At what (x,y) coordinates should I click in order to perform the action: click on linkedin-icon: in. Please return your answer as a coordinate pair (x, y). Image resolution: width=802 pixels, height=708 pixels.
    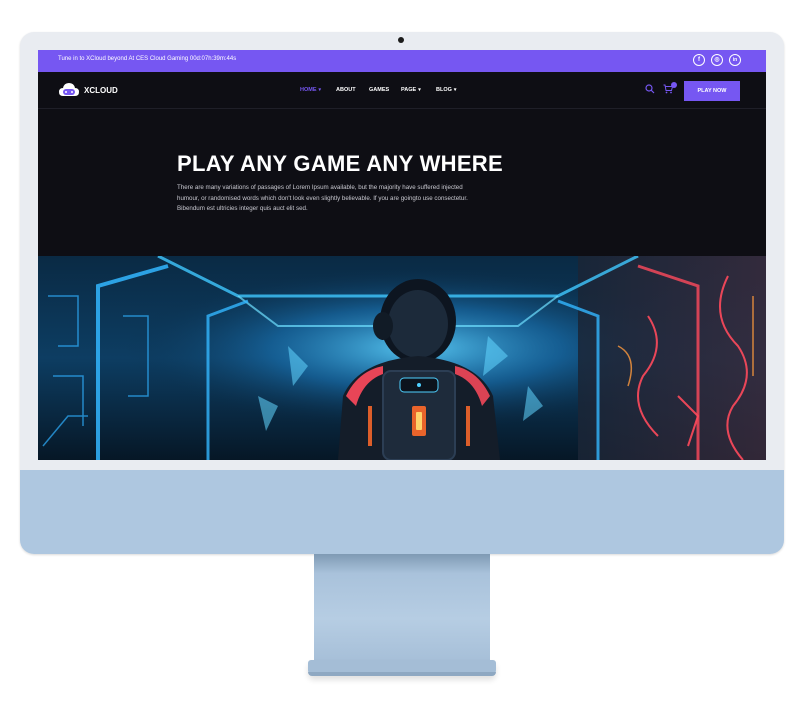
    Looking at the image, I should click on (735, 60).